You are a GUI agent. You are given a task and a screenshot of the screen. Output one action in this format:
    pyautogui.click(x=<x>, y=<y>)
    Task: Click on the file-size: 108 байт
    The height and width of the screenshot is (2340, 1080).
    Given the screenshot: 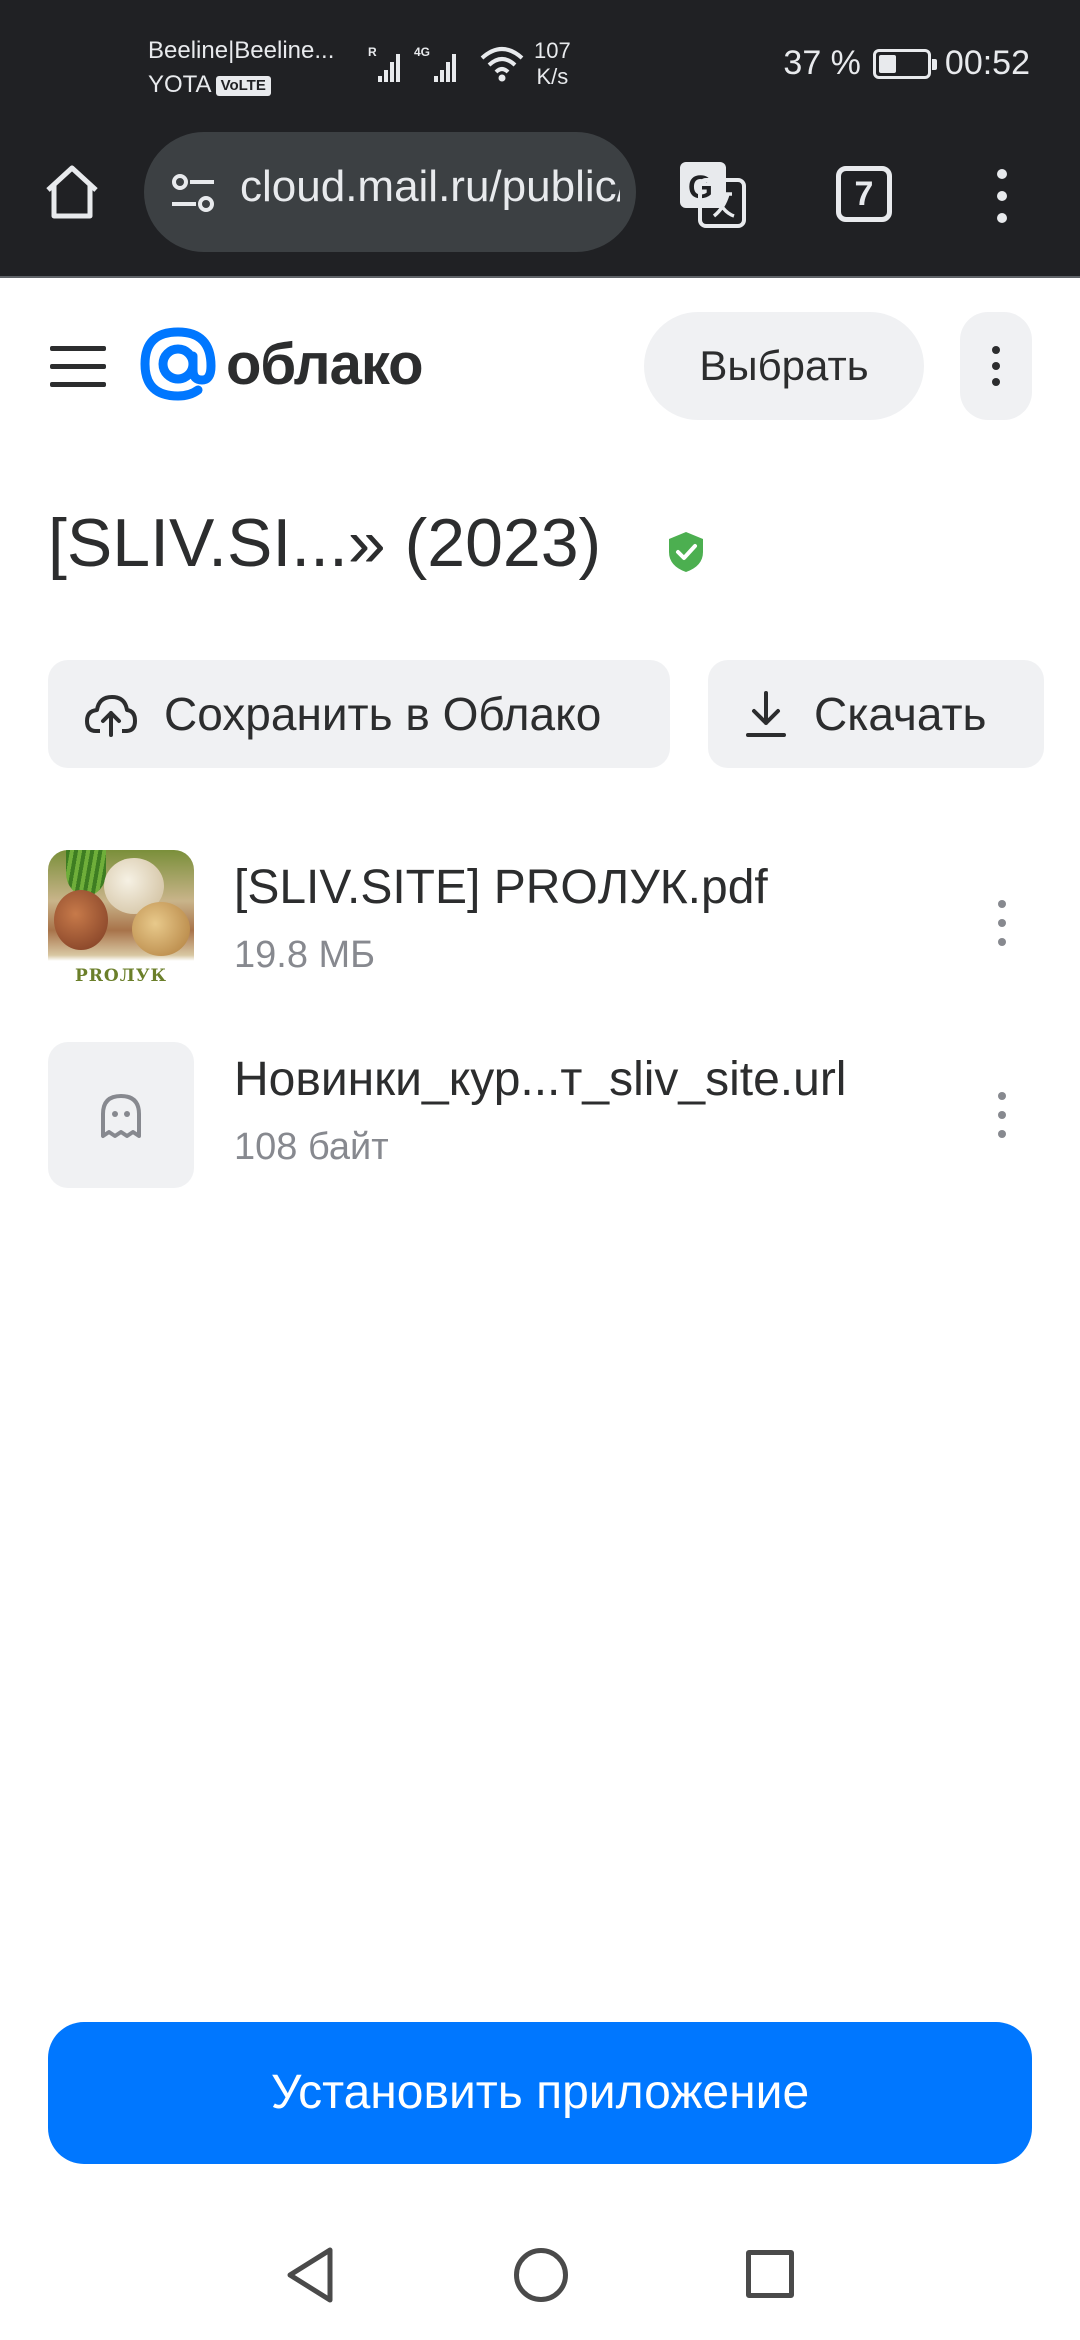 What is the action you would take?
    pyautogui.click(x=311, y=1147)
    